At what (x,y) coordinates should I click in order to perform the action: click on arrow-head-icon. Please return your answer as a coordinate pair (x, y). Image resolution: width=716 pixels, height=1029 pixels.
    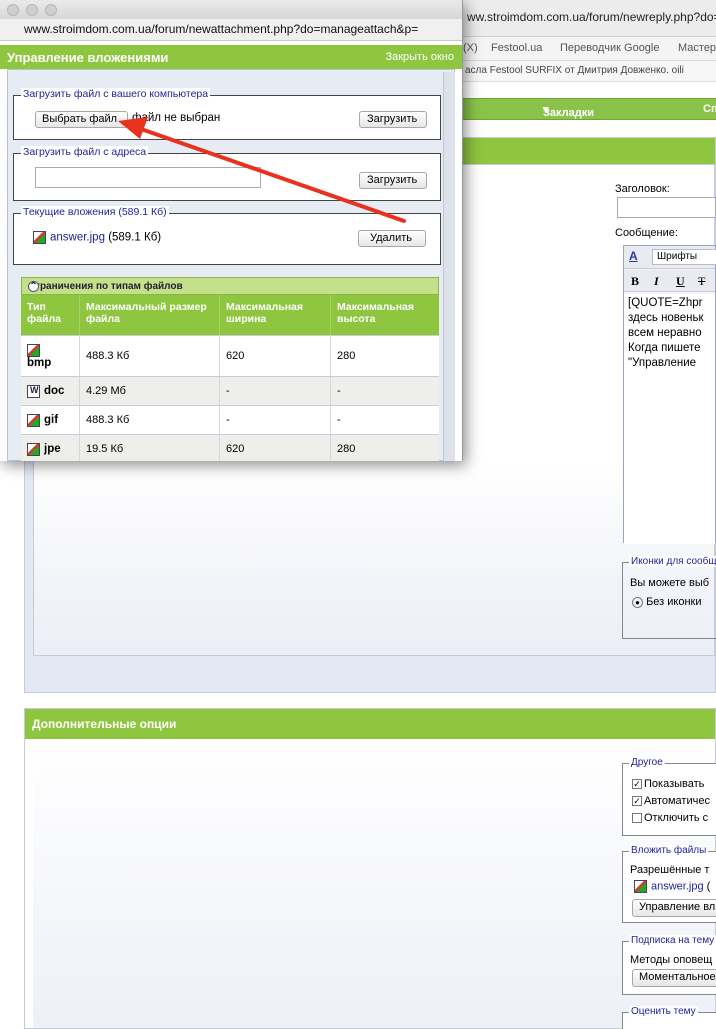
    Looking at the image, I should click on (133, 128).